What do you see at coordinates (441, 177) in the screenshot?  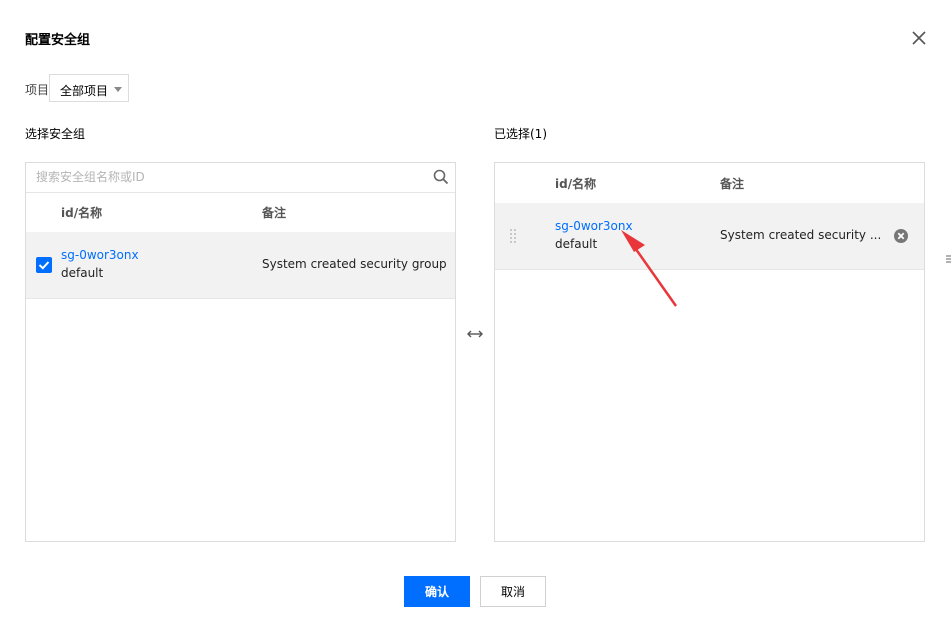 I see `search-icon` at bounding box center [441, 177].